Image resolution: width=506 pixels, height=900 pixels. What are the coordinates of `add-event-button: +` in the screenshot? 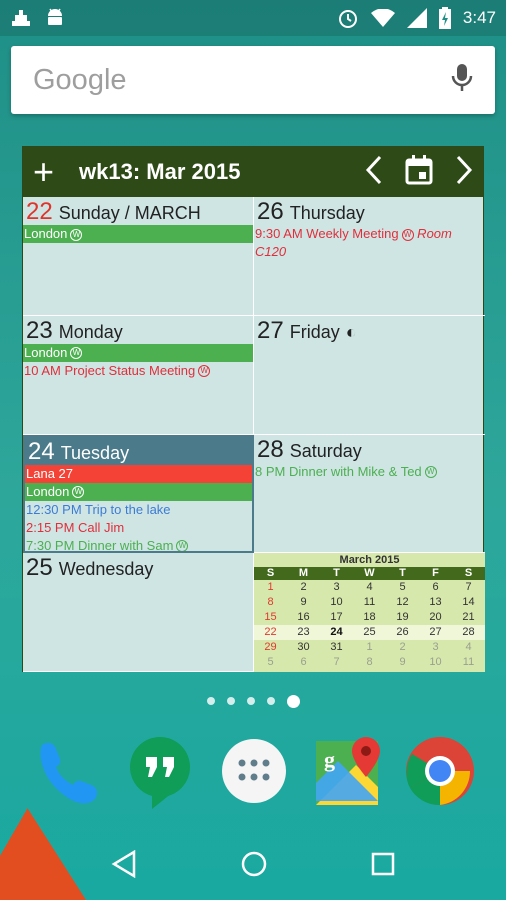 It's located at (53, 172).